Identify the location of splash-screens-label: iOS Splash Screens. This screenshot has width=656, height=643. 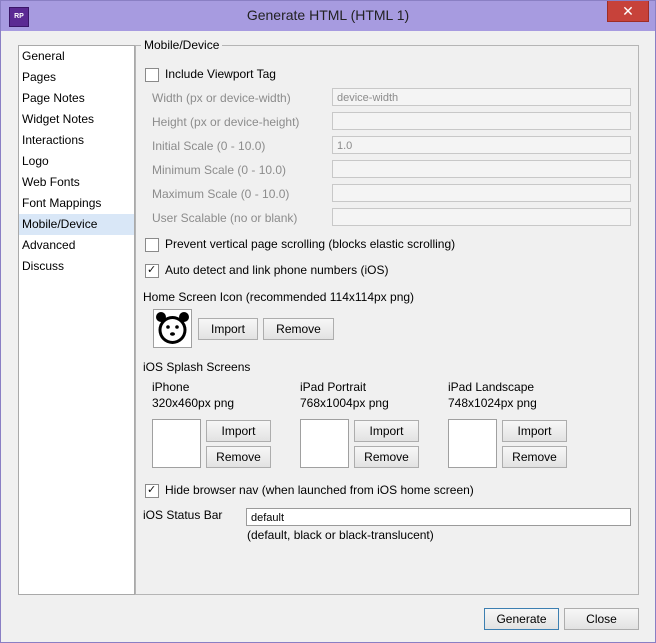
(197, 367).